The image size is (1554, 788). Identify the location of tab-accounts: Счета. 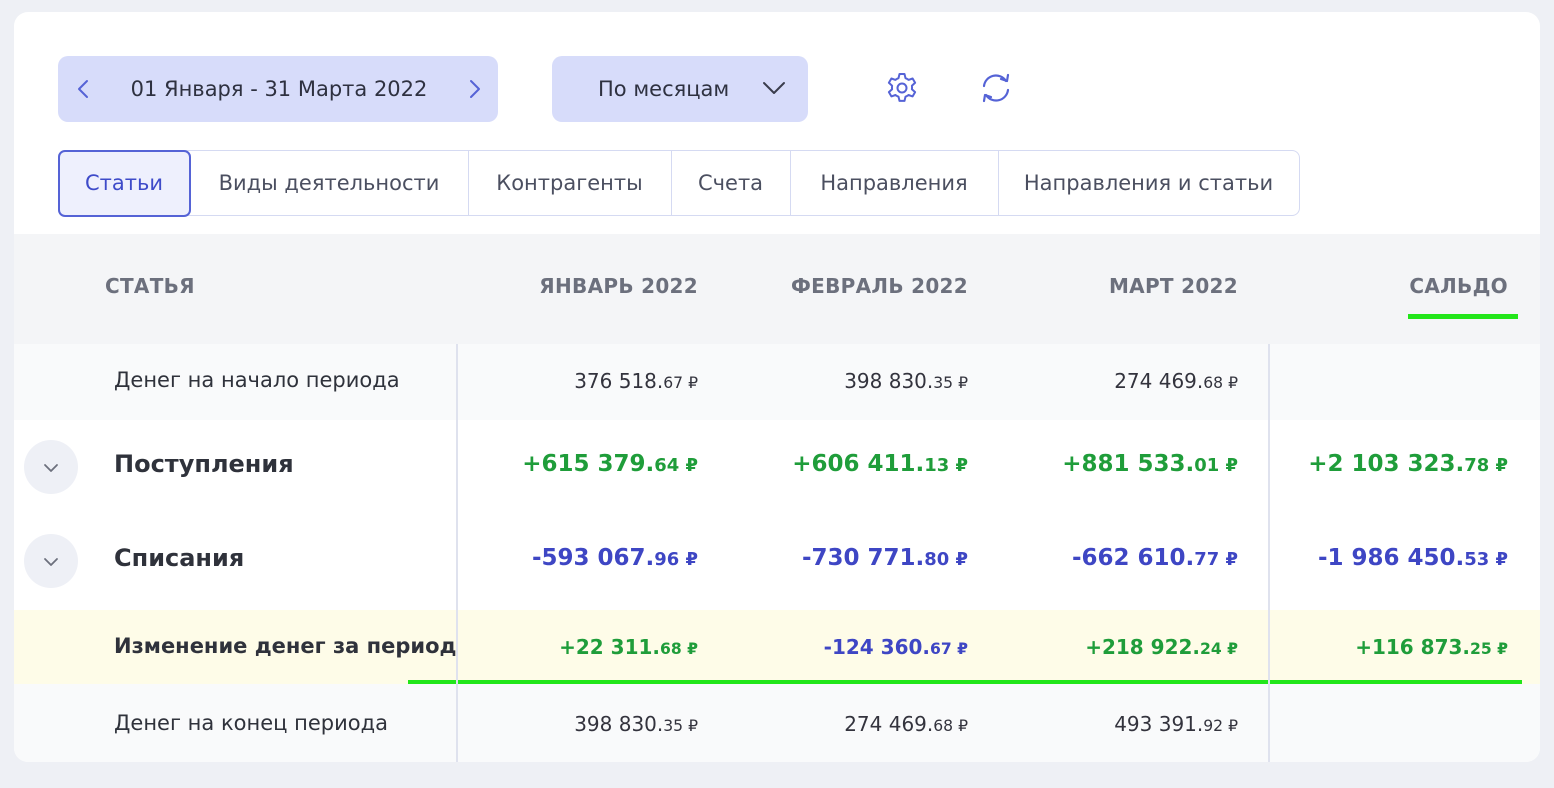
(731, 183).